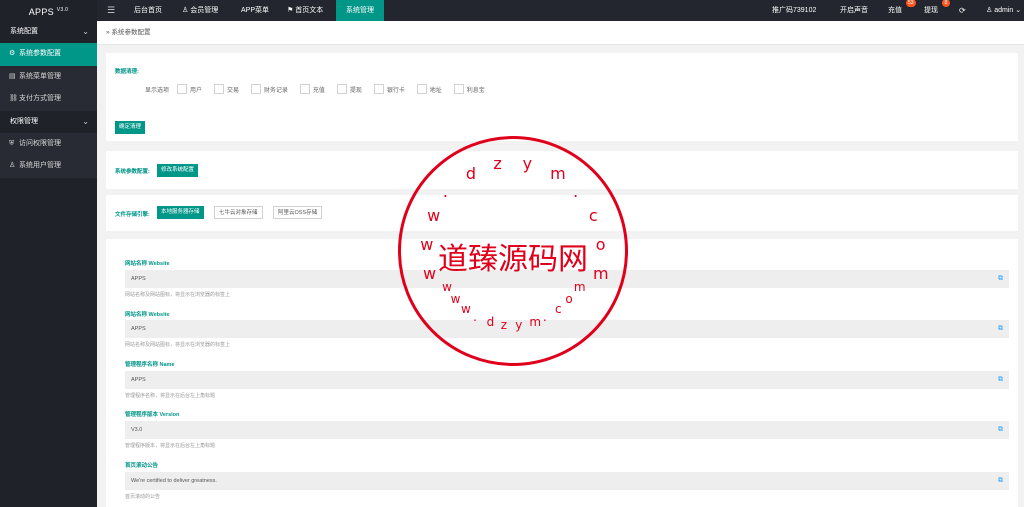 The image size is (1024, 507). What do you see at coordinates (111, 10) in the screenshot?
I see `menu-toggle-icon: ☰` at bounding box center [111, 10].